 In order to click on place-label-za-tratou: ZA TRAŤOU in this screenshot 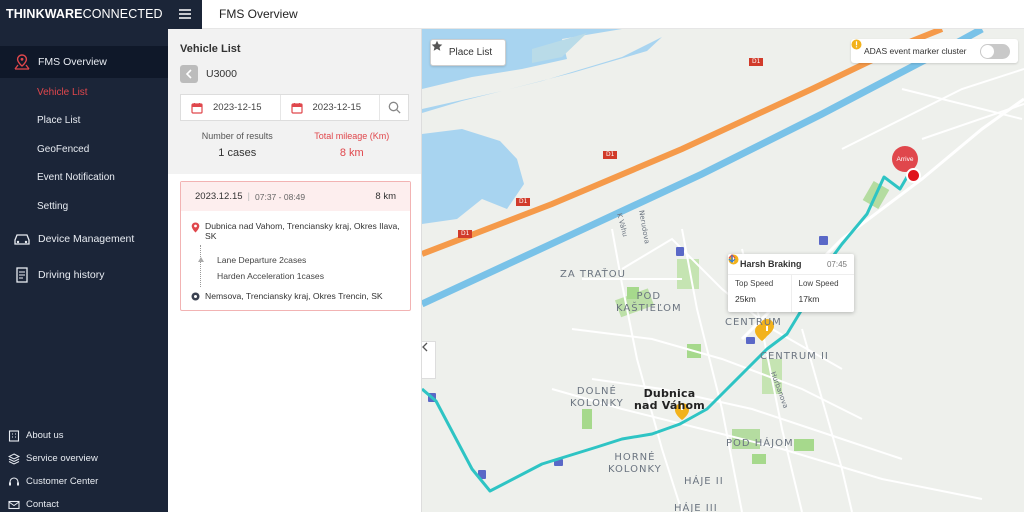, I will do `click(593, 274)`.